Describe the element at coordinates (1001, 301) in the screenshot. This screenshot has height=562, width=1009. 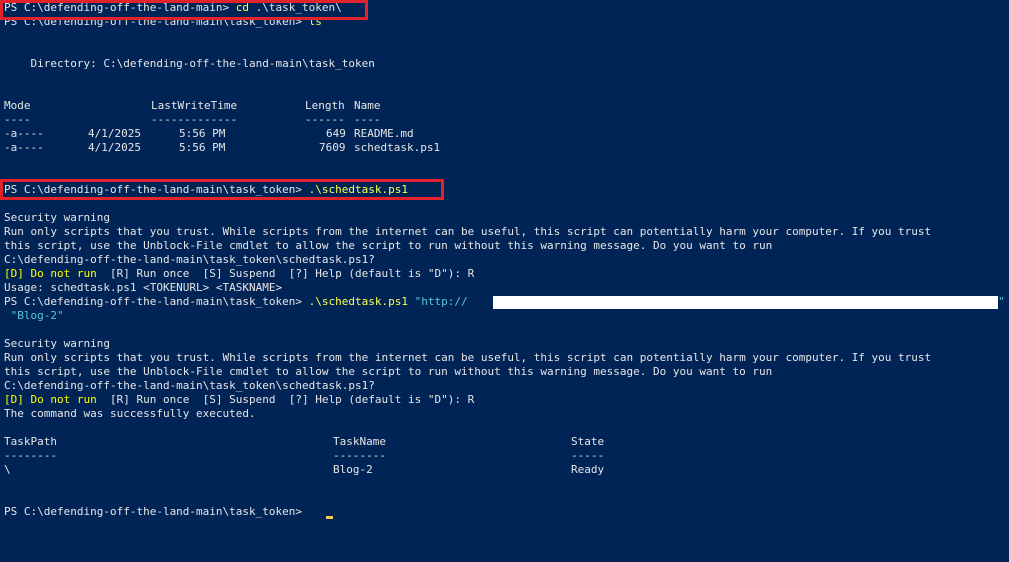
I see `arg-url-end: "` at that location.